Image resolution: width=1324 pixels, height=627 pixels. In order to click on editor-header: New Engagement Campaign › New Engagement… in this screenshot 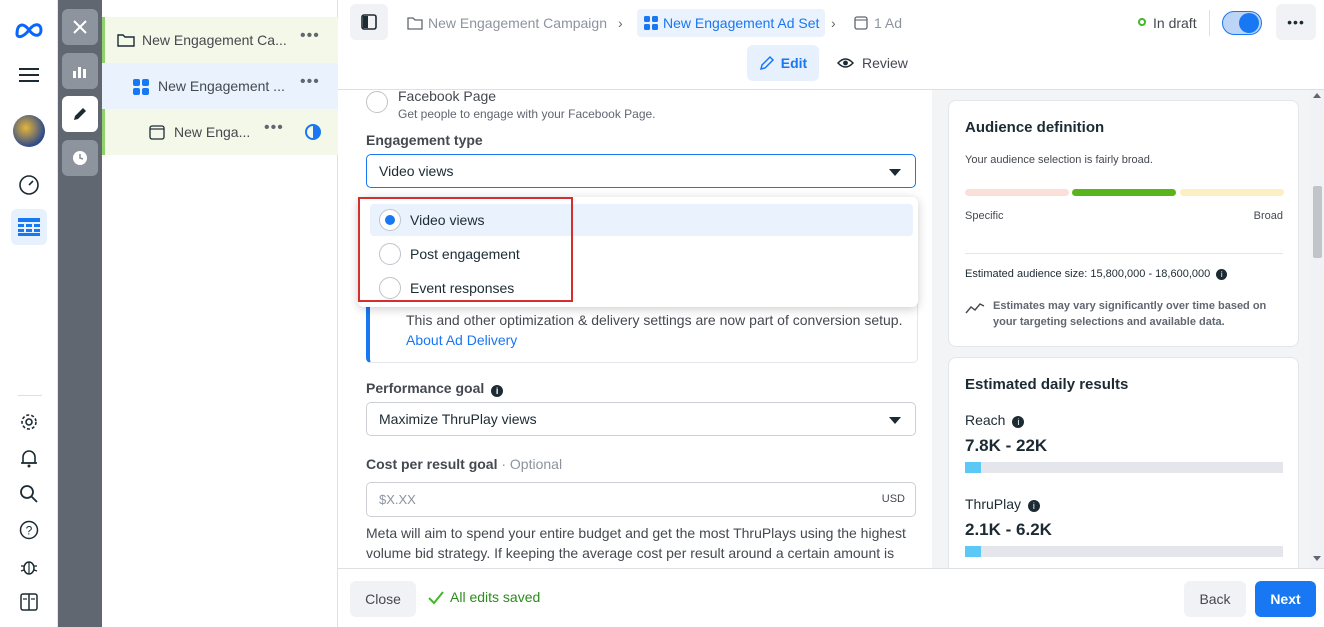, I will do `click(831, 45)`.